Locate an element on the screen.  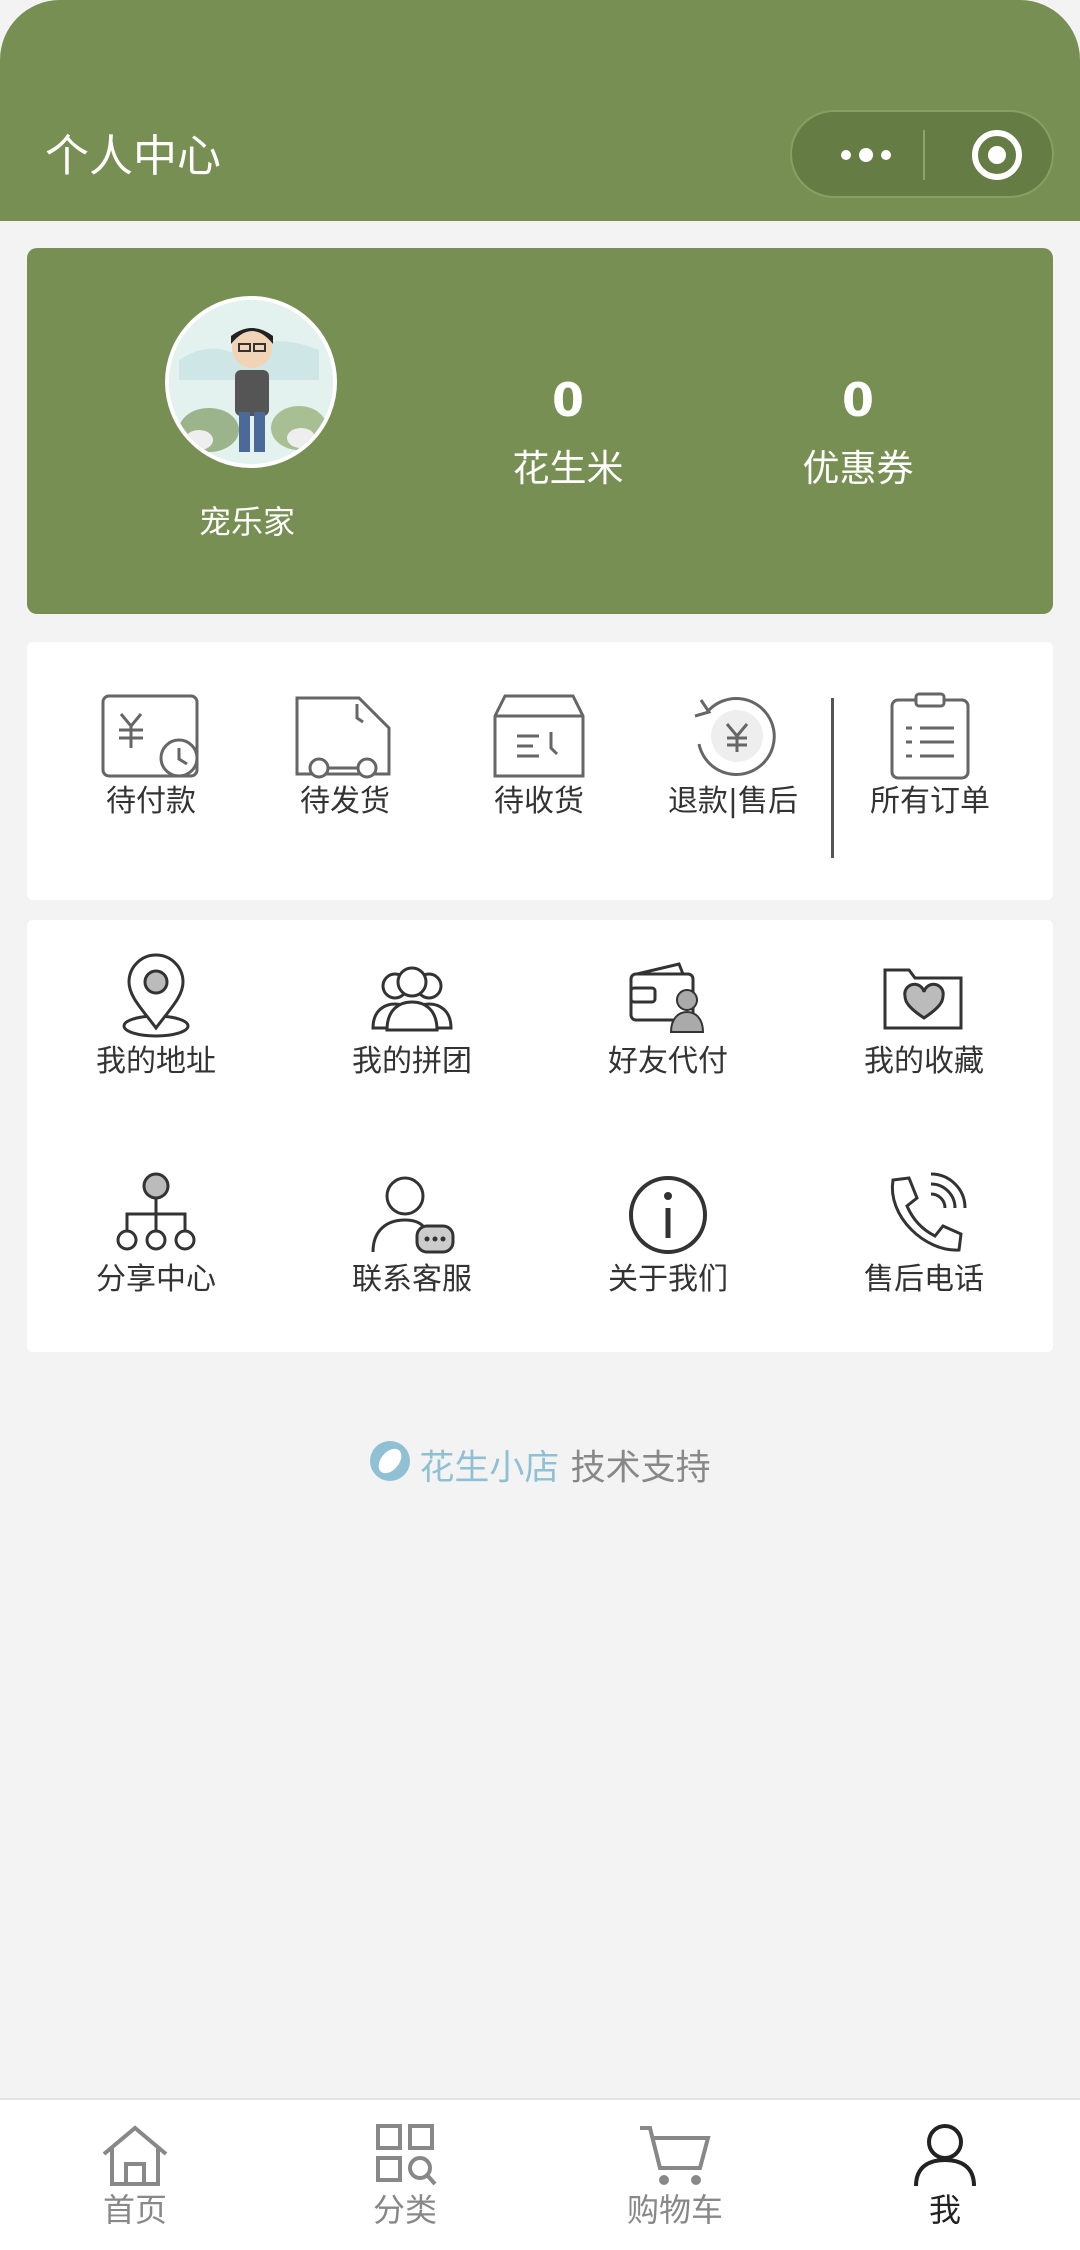
menu-my-address: 我的地址 is located at coordinates (156, 1017).